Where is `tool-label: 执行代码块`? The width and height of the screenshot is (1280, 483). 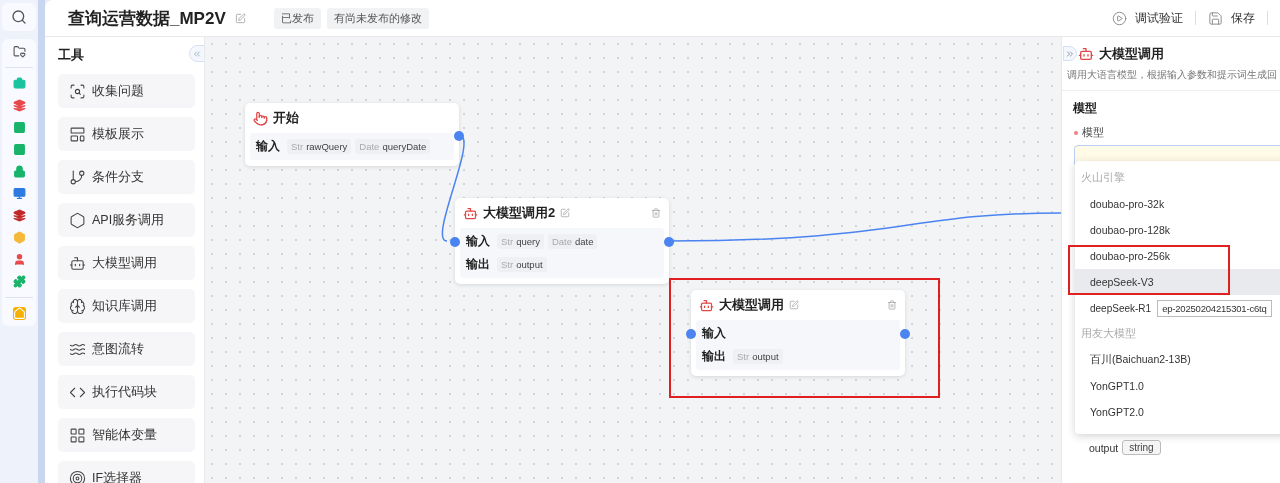
tool-label: 执行代码块 is located at coordinates (124, 392).